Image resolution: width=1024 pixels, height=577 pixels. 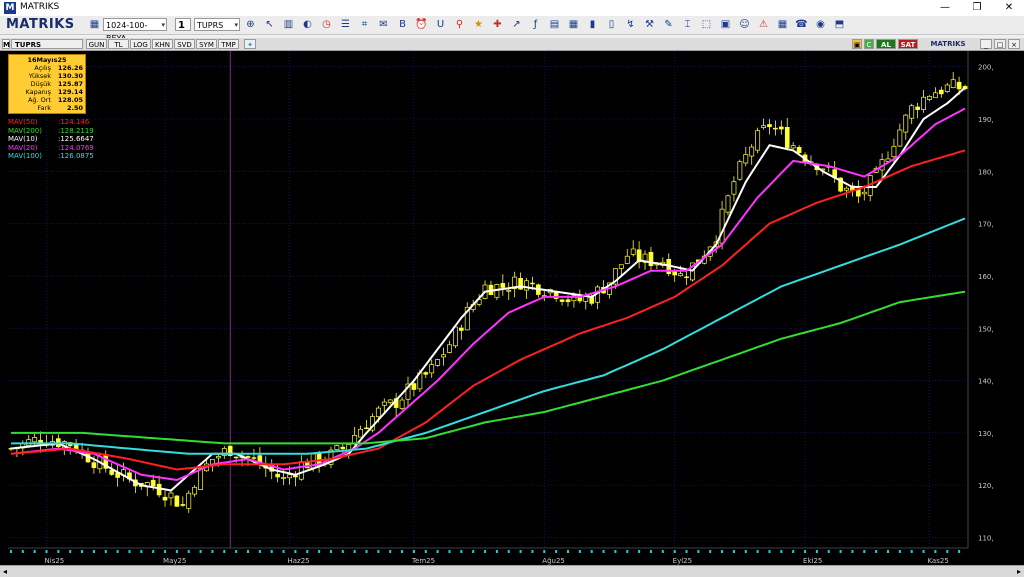 I want to click on layout-icon: ☺, so click(x=744, y=24).